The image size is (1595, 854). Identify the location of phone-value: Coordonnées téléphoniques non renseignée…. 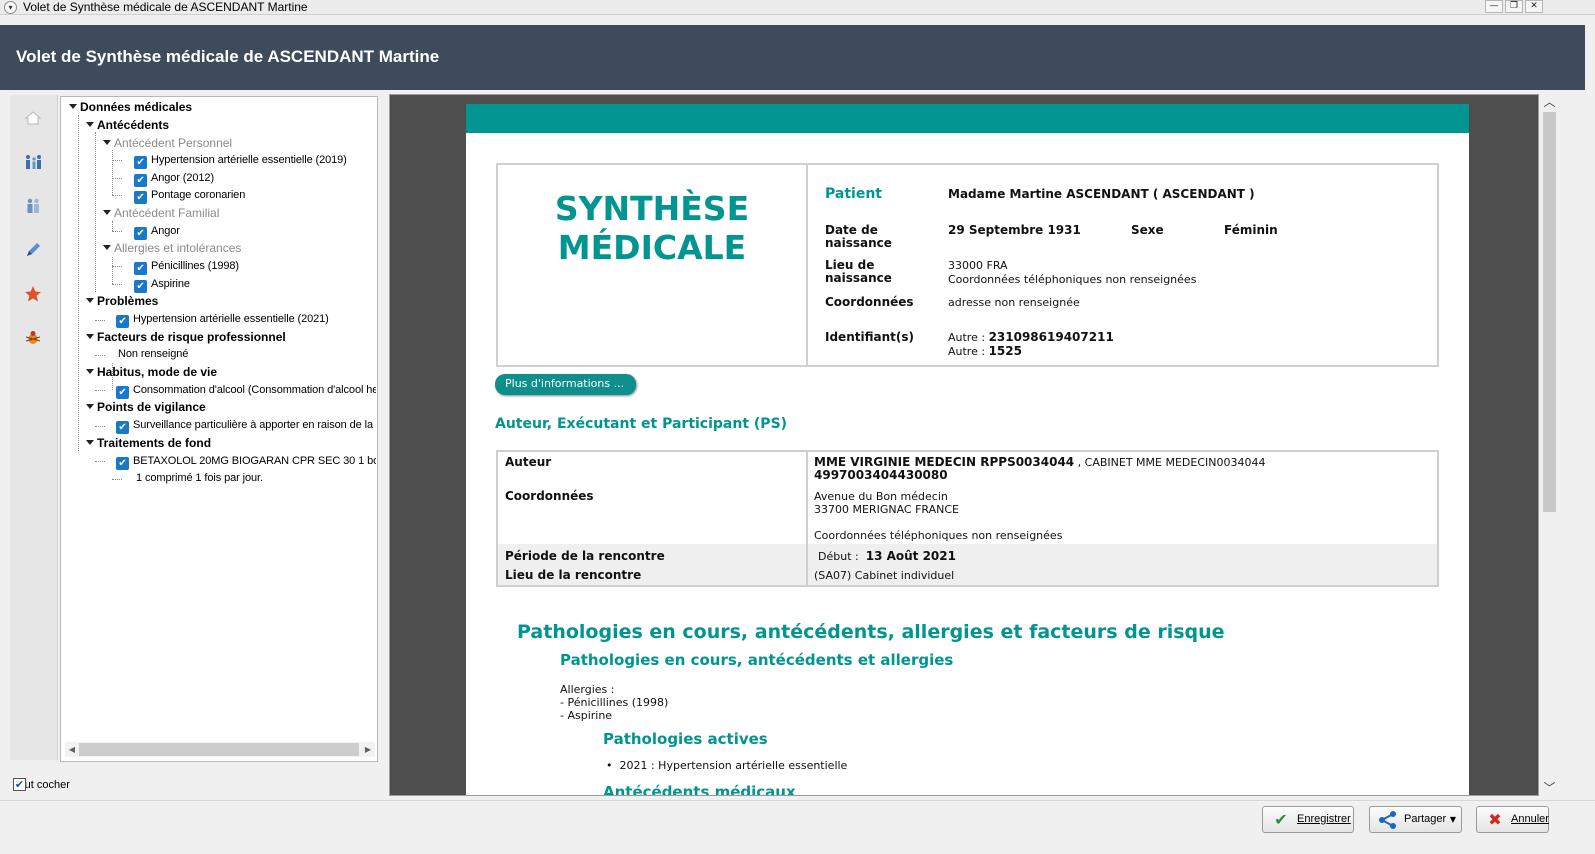
(1072, 279).